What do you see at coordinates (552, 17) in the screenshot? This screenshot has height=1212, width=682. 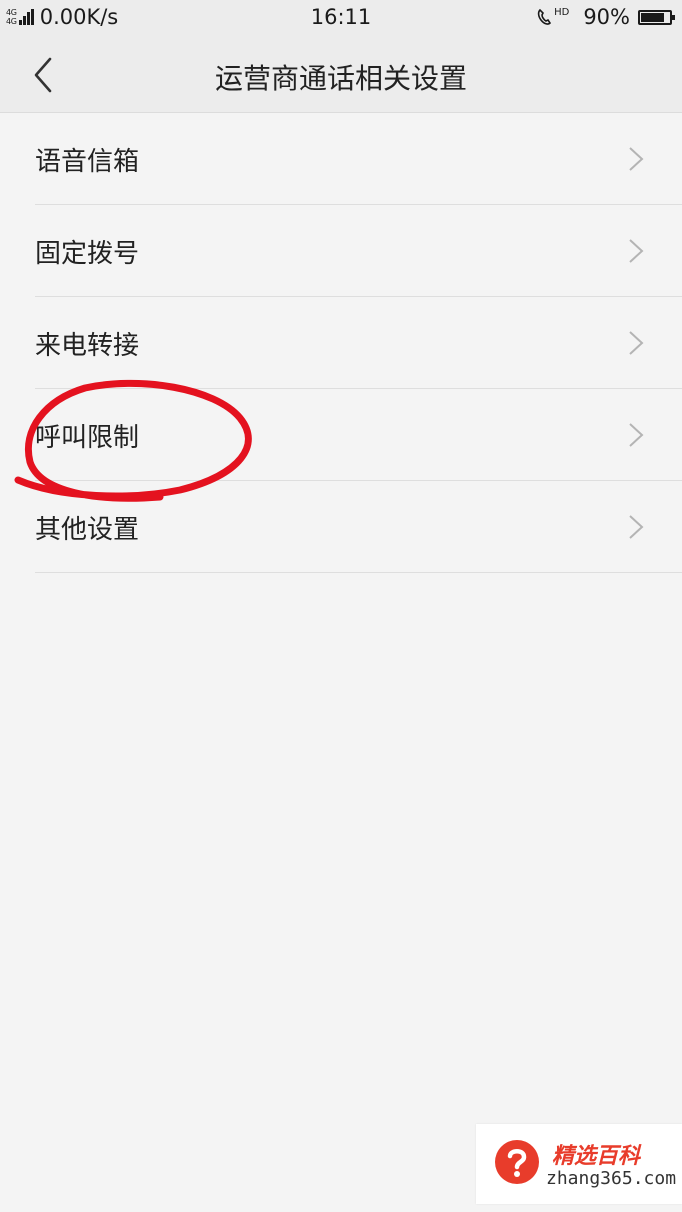 I see `hd-call-icon: HD` at bounding box center [552, 17].